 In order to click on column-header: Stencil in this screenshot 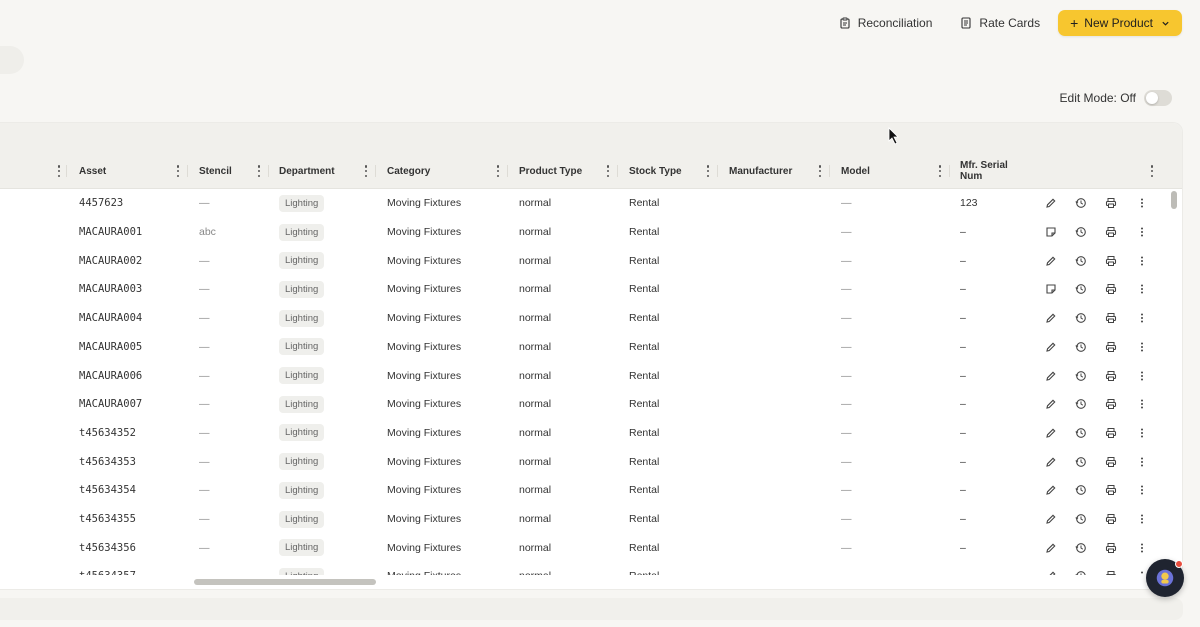, I will do `click(215, 171)`.